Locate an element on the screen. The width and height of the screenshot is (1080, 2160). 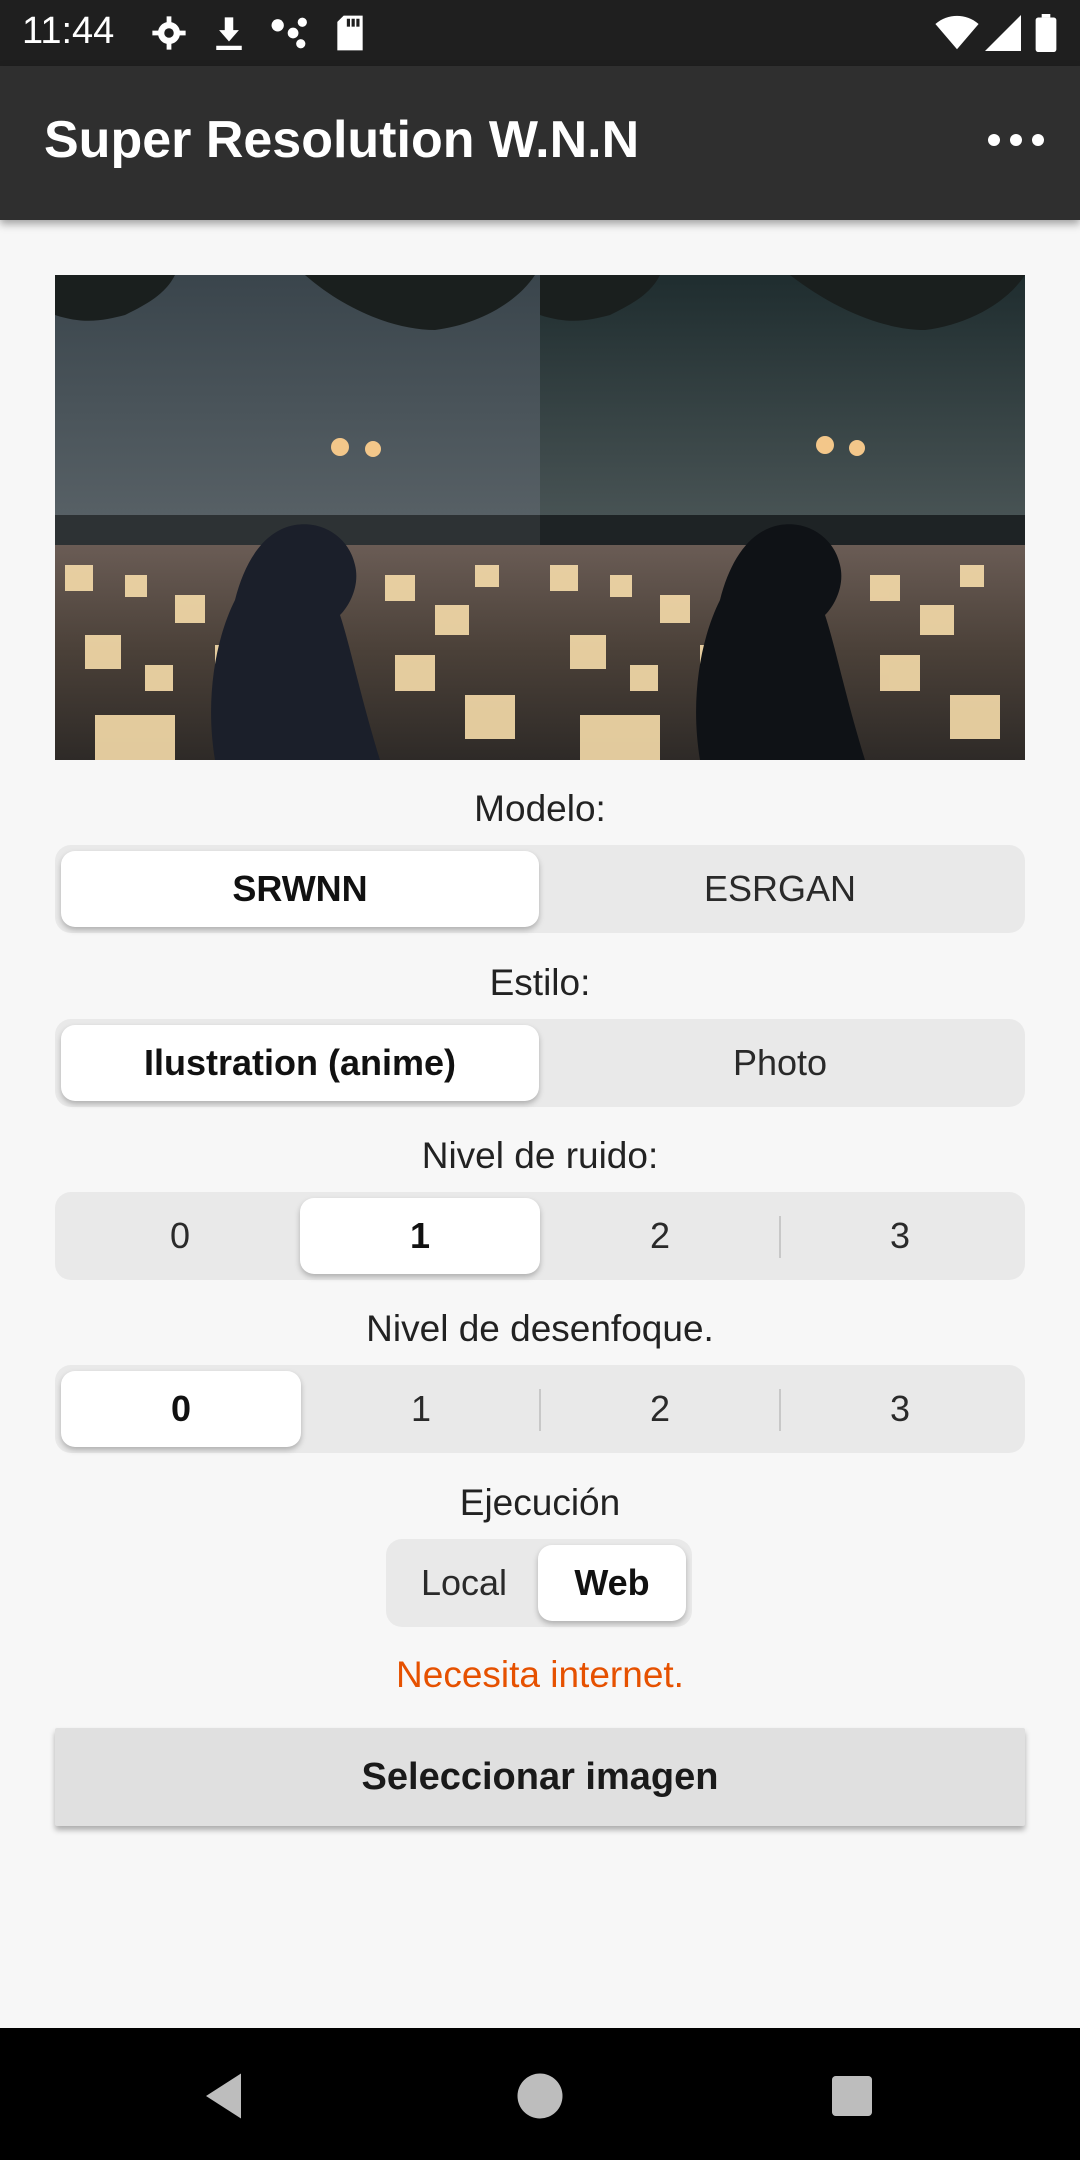
execution-selector: Local Web is located at coordinates (539, 1583).